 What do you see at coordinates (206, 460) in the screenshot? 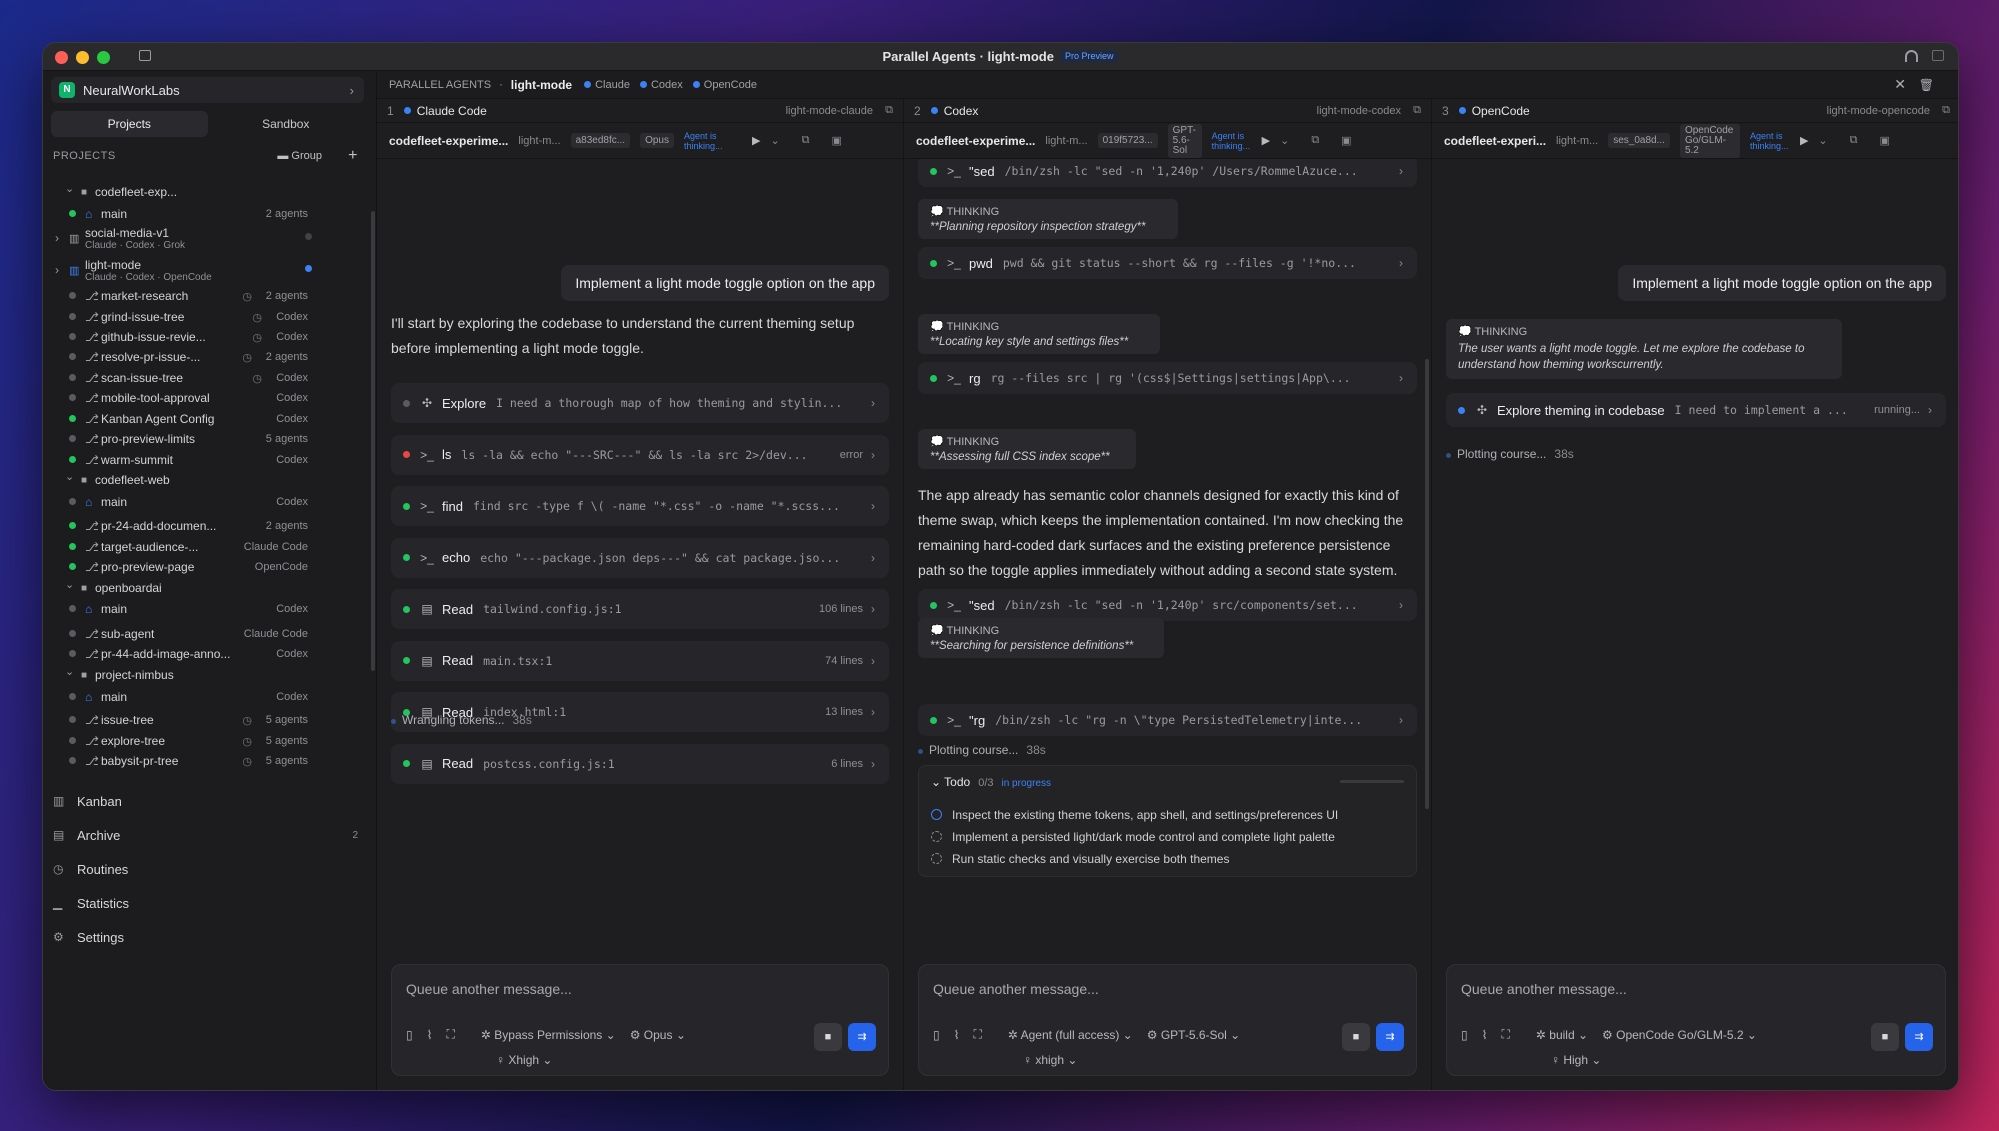
I see `tree-row: ⎇ warm-summit Codex` at bounding box center [206, 460].